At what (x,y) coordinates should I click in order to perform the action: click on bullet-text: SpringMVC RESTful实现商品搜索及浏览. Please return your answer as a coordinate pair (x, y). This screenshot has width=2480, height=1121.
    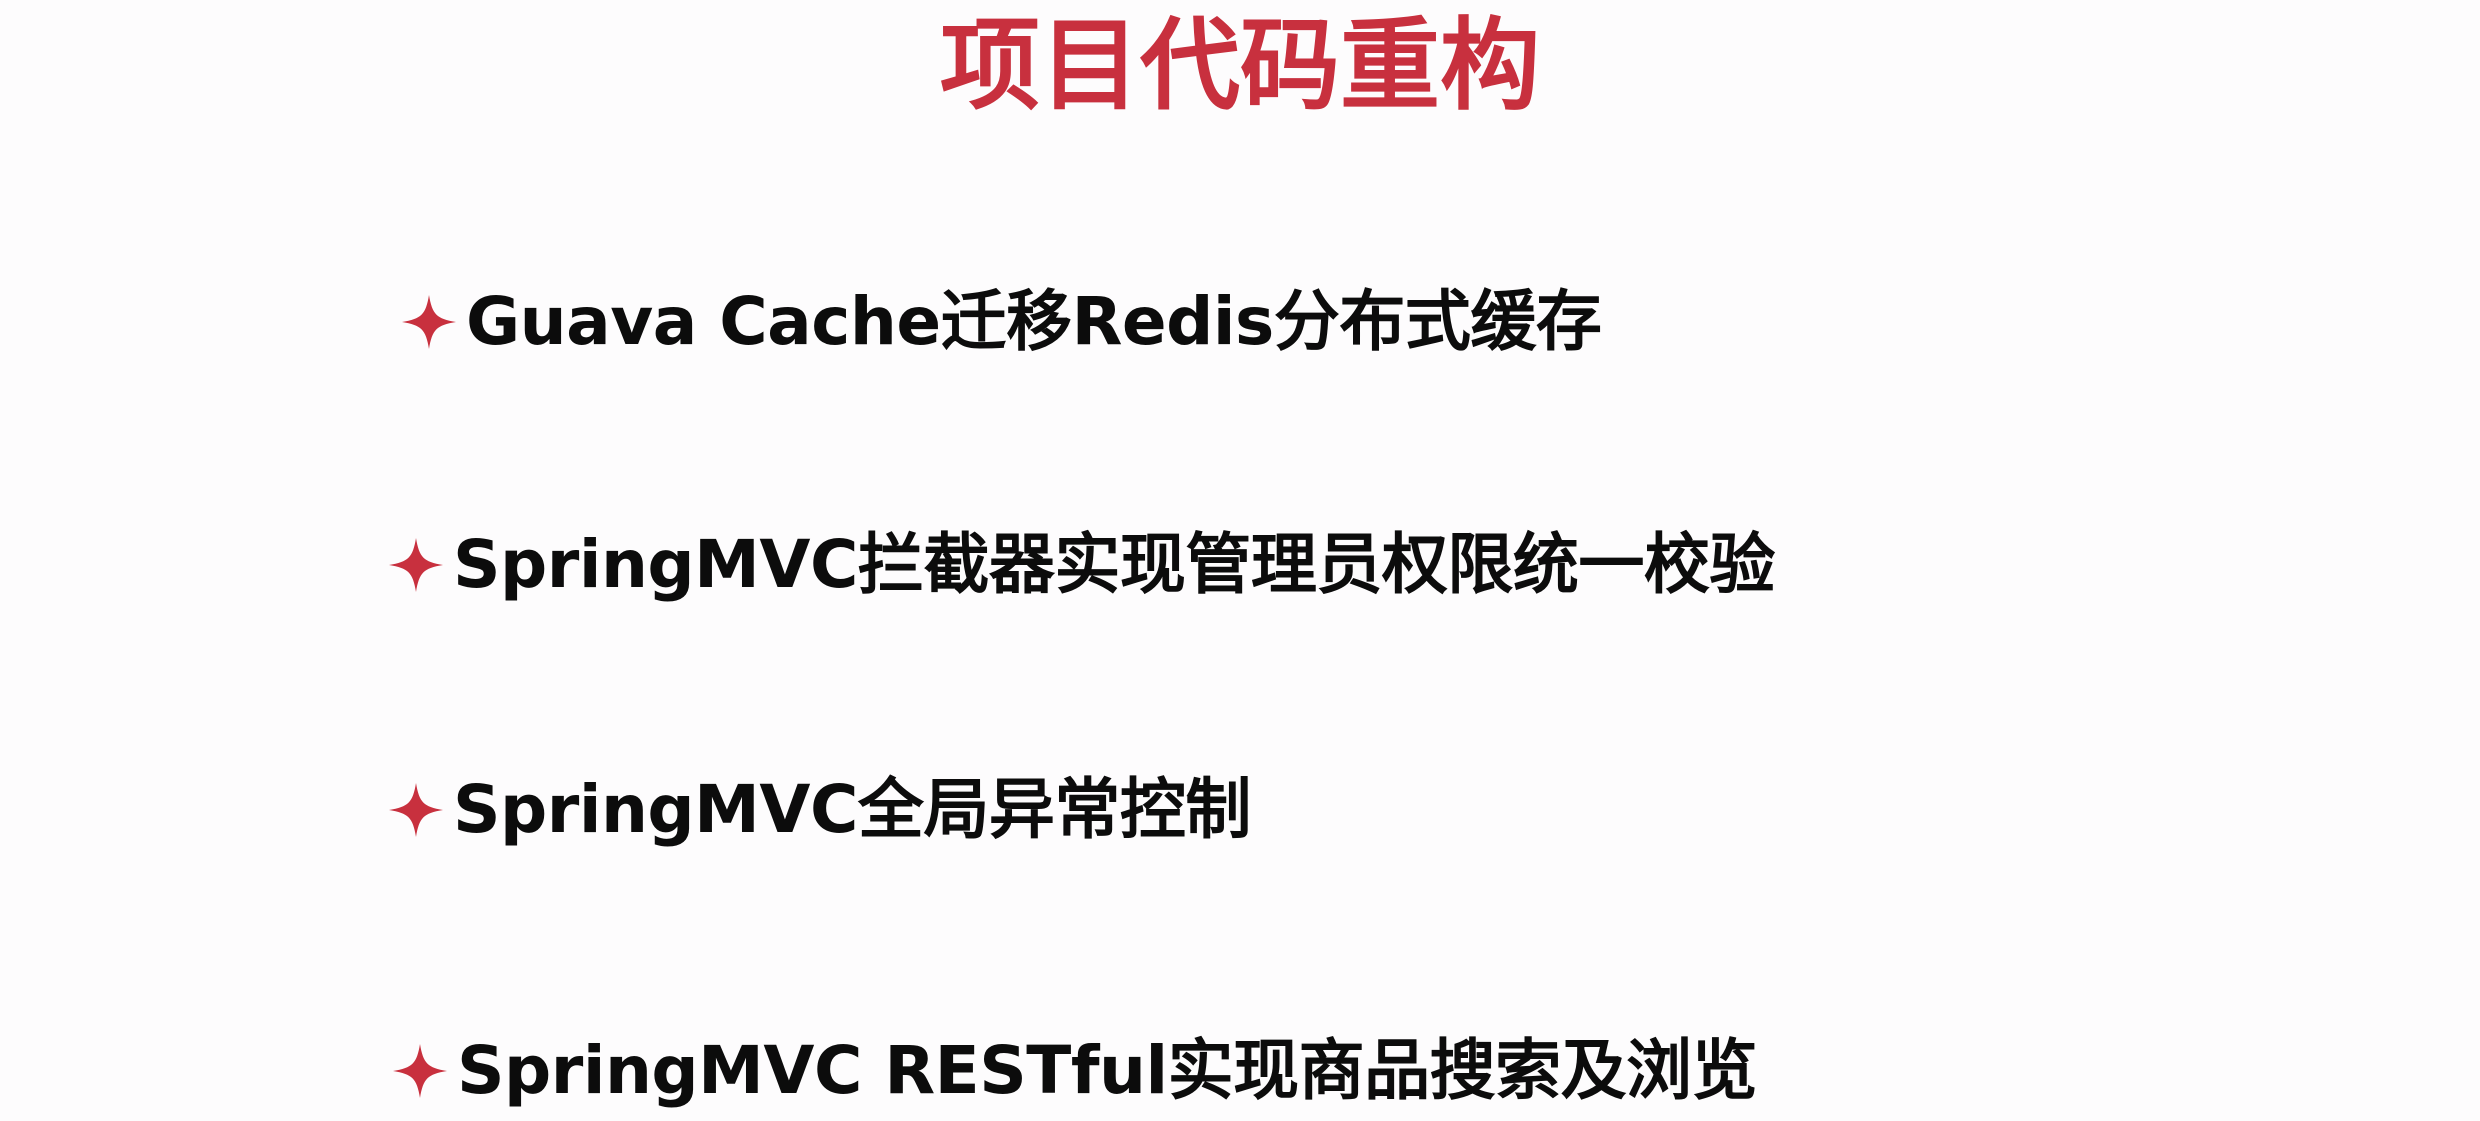
    Looking at the image, I should click on (1107, 1070).